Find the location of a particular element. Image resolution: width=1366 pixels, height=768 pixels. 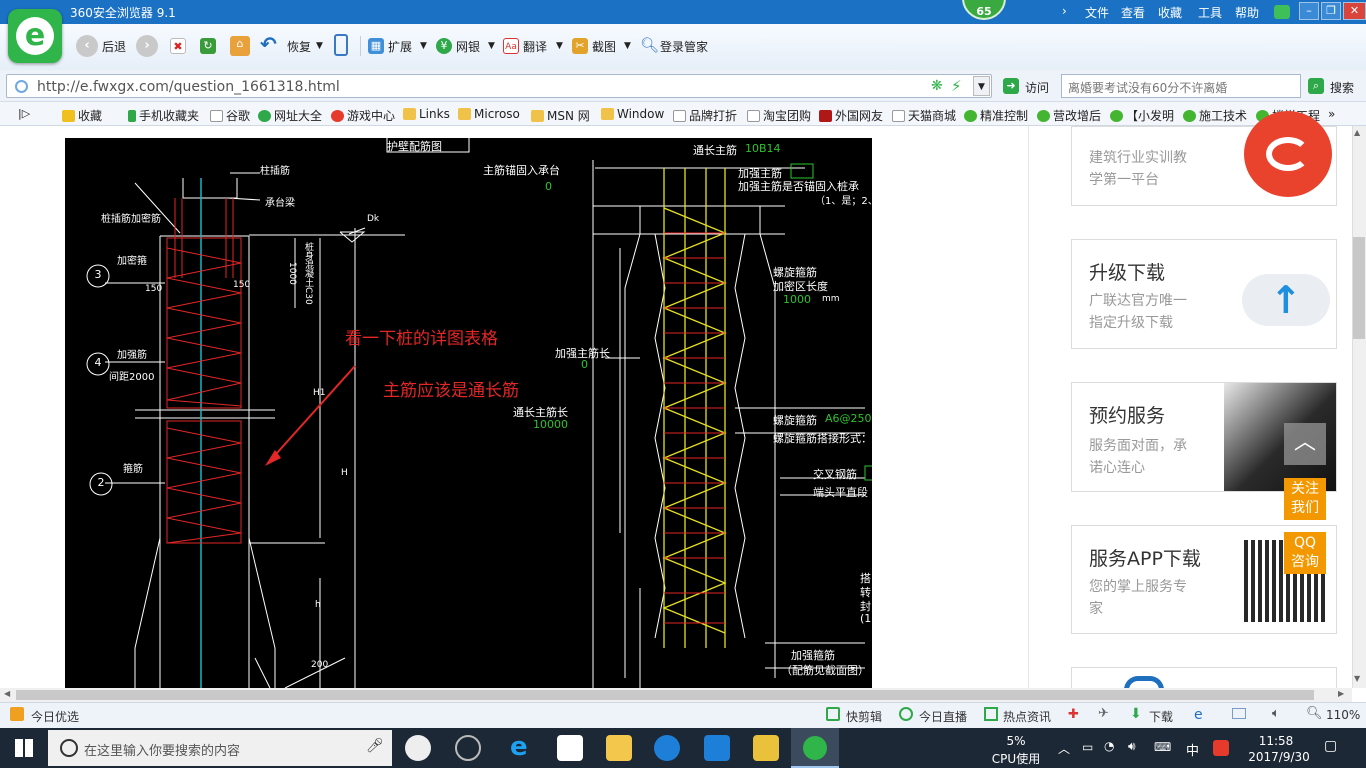

fav-invention: 【小发明 is located at coordinates (1142, 115).